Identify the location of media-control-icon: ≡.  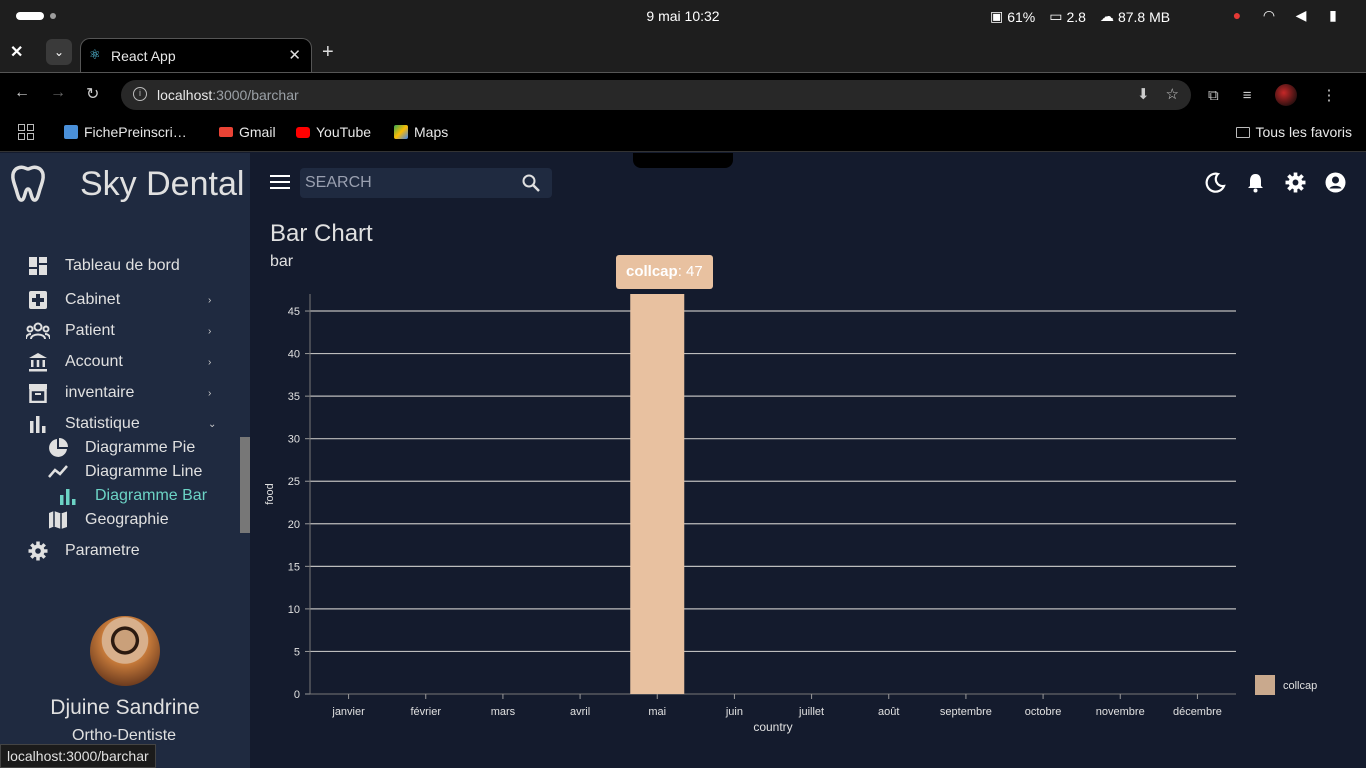
(1247, 95).